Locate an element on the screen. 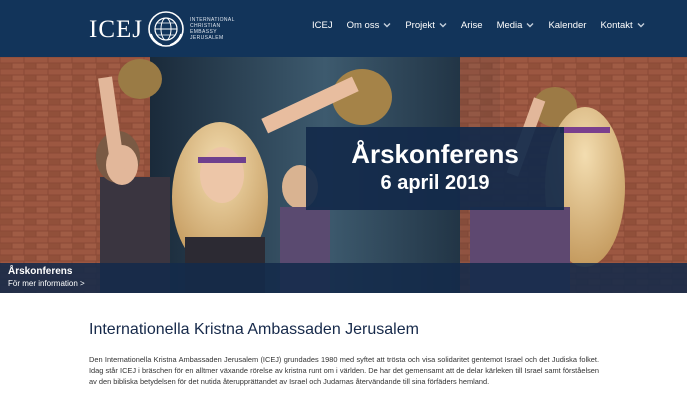  nav-item-projekt: Projekt is located at coordinates (426, 25).